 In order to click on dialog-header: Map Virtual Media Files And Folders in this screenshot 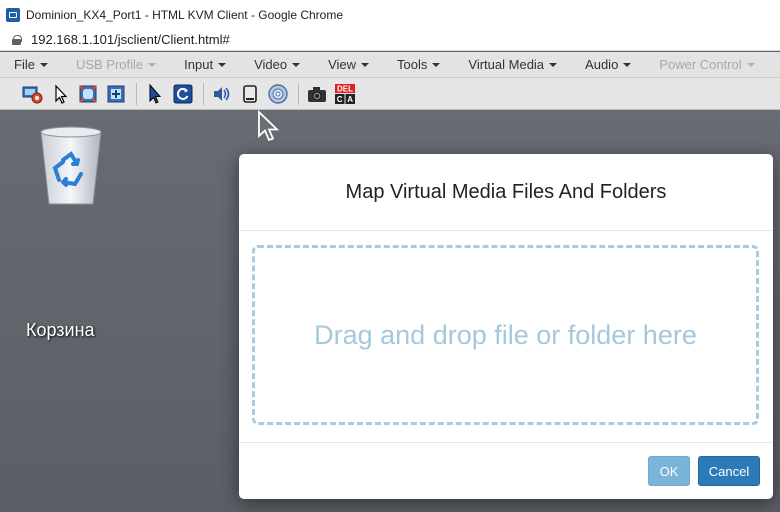, I will do `click(506, 192)`.